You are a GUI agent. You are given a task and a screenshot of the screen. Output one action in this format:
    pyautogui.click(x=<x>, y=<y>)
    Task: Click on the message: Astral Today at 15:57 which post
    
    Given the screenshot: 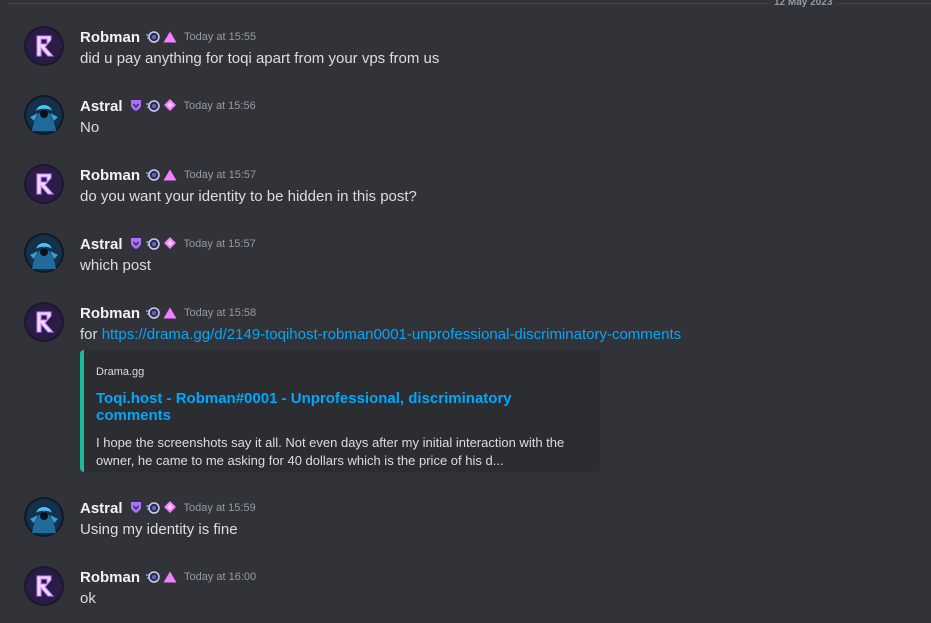 What is the action you would take?
    pyautogui.click(x=465, y=255)
    